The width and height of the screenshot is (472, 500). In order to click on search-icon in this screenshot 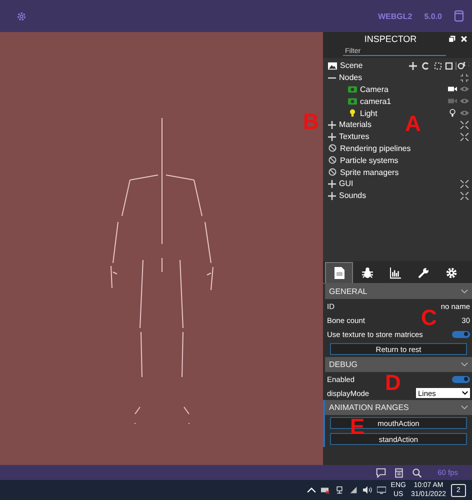, I will do `click(417, 473)`.